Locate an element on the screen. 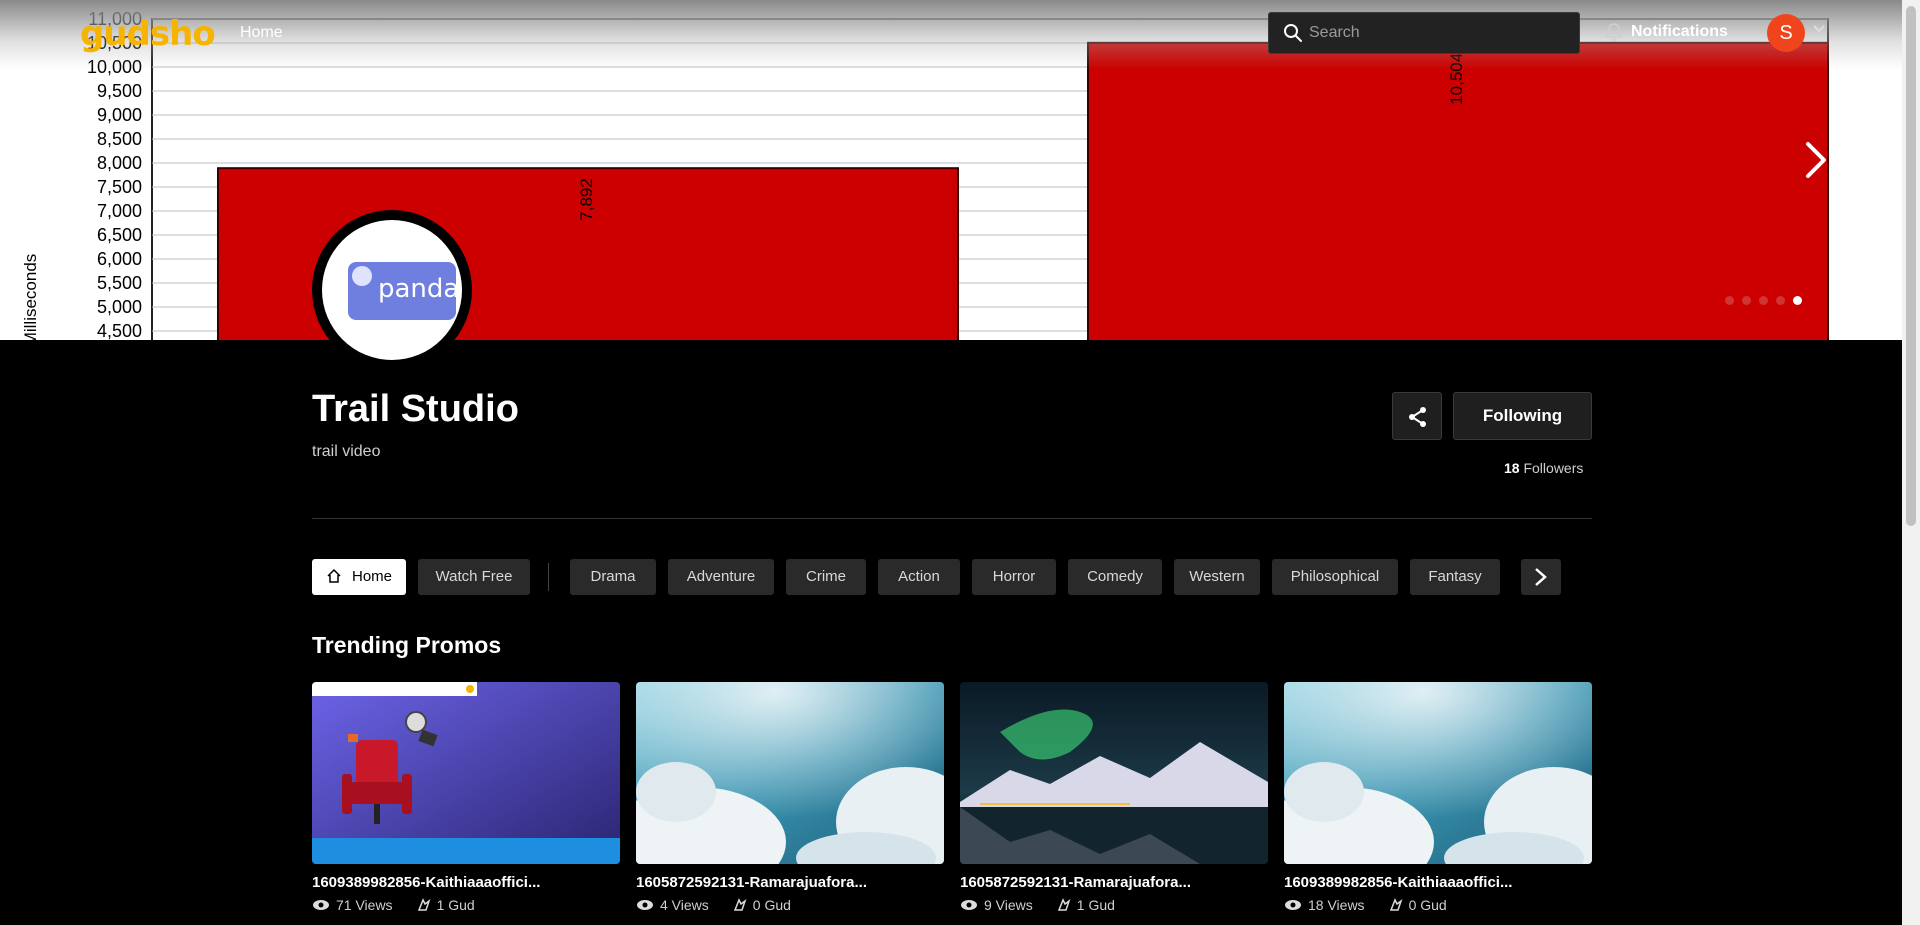 The image size is (1920, 925). scrollbar is located at coordinates (1911, 462).